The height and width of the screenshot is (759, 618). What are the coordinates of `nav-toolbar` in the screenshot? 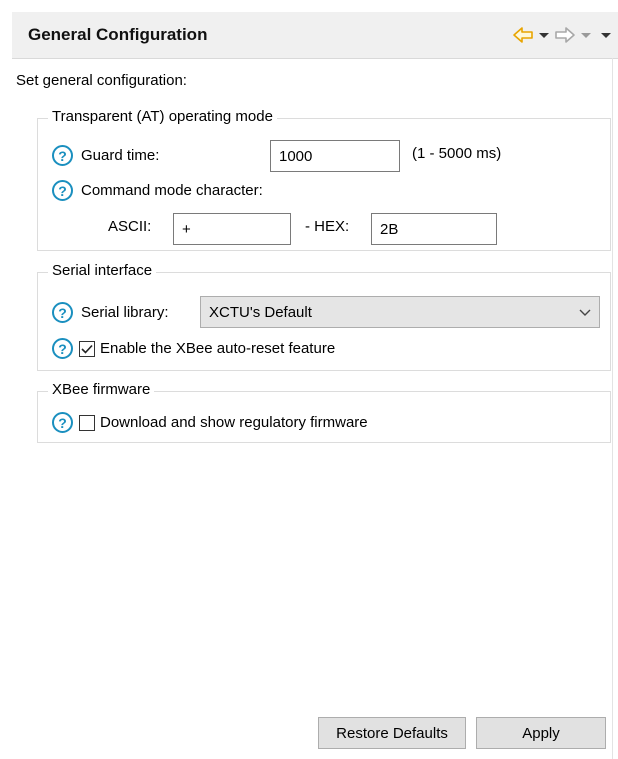 It's located at (562, 35).